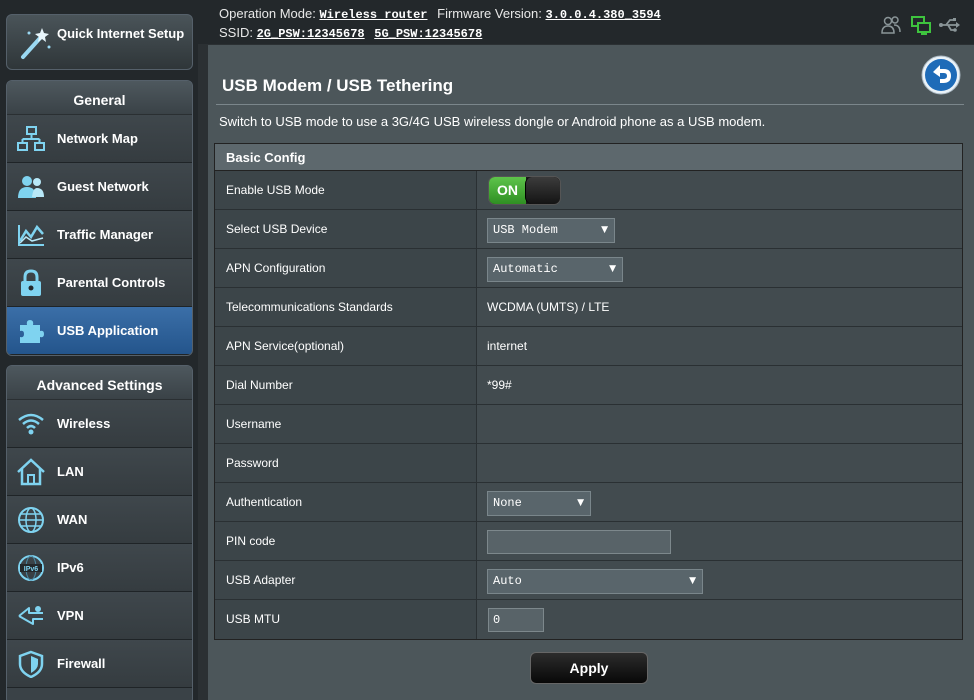  Describe the element at coordinates (267, 13) in the screenshot. I see `operation-mode-label: Operation Mode:` at that location.